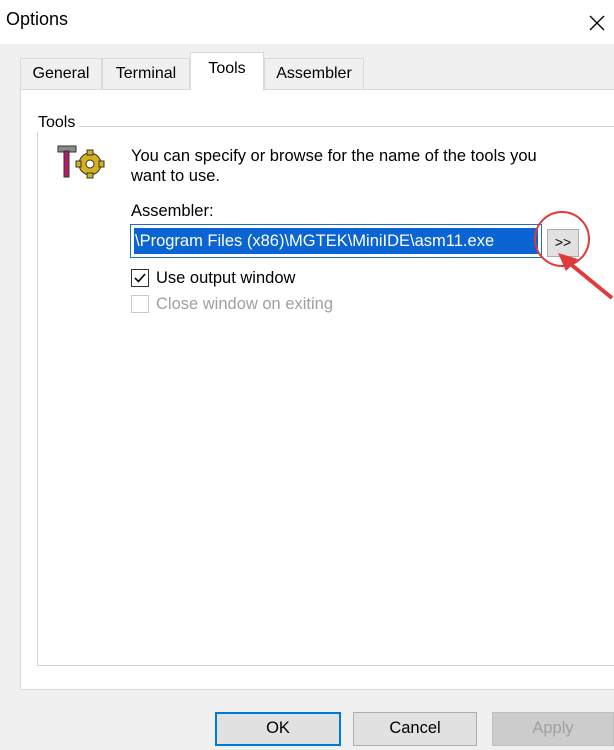 The width and height of the screenshot is (614, 750). I want to click on apply-button: Apply, so click(553, 729).